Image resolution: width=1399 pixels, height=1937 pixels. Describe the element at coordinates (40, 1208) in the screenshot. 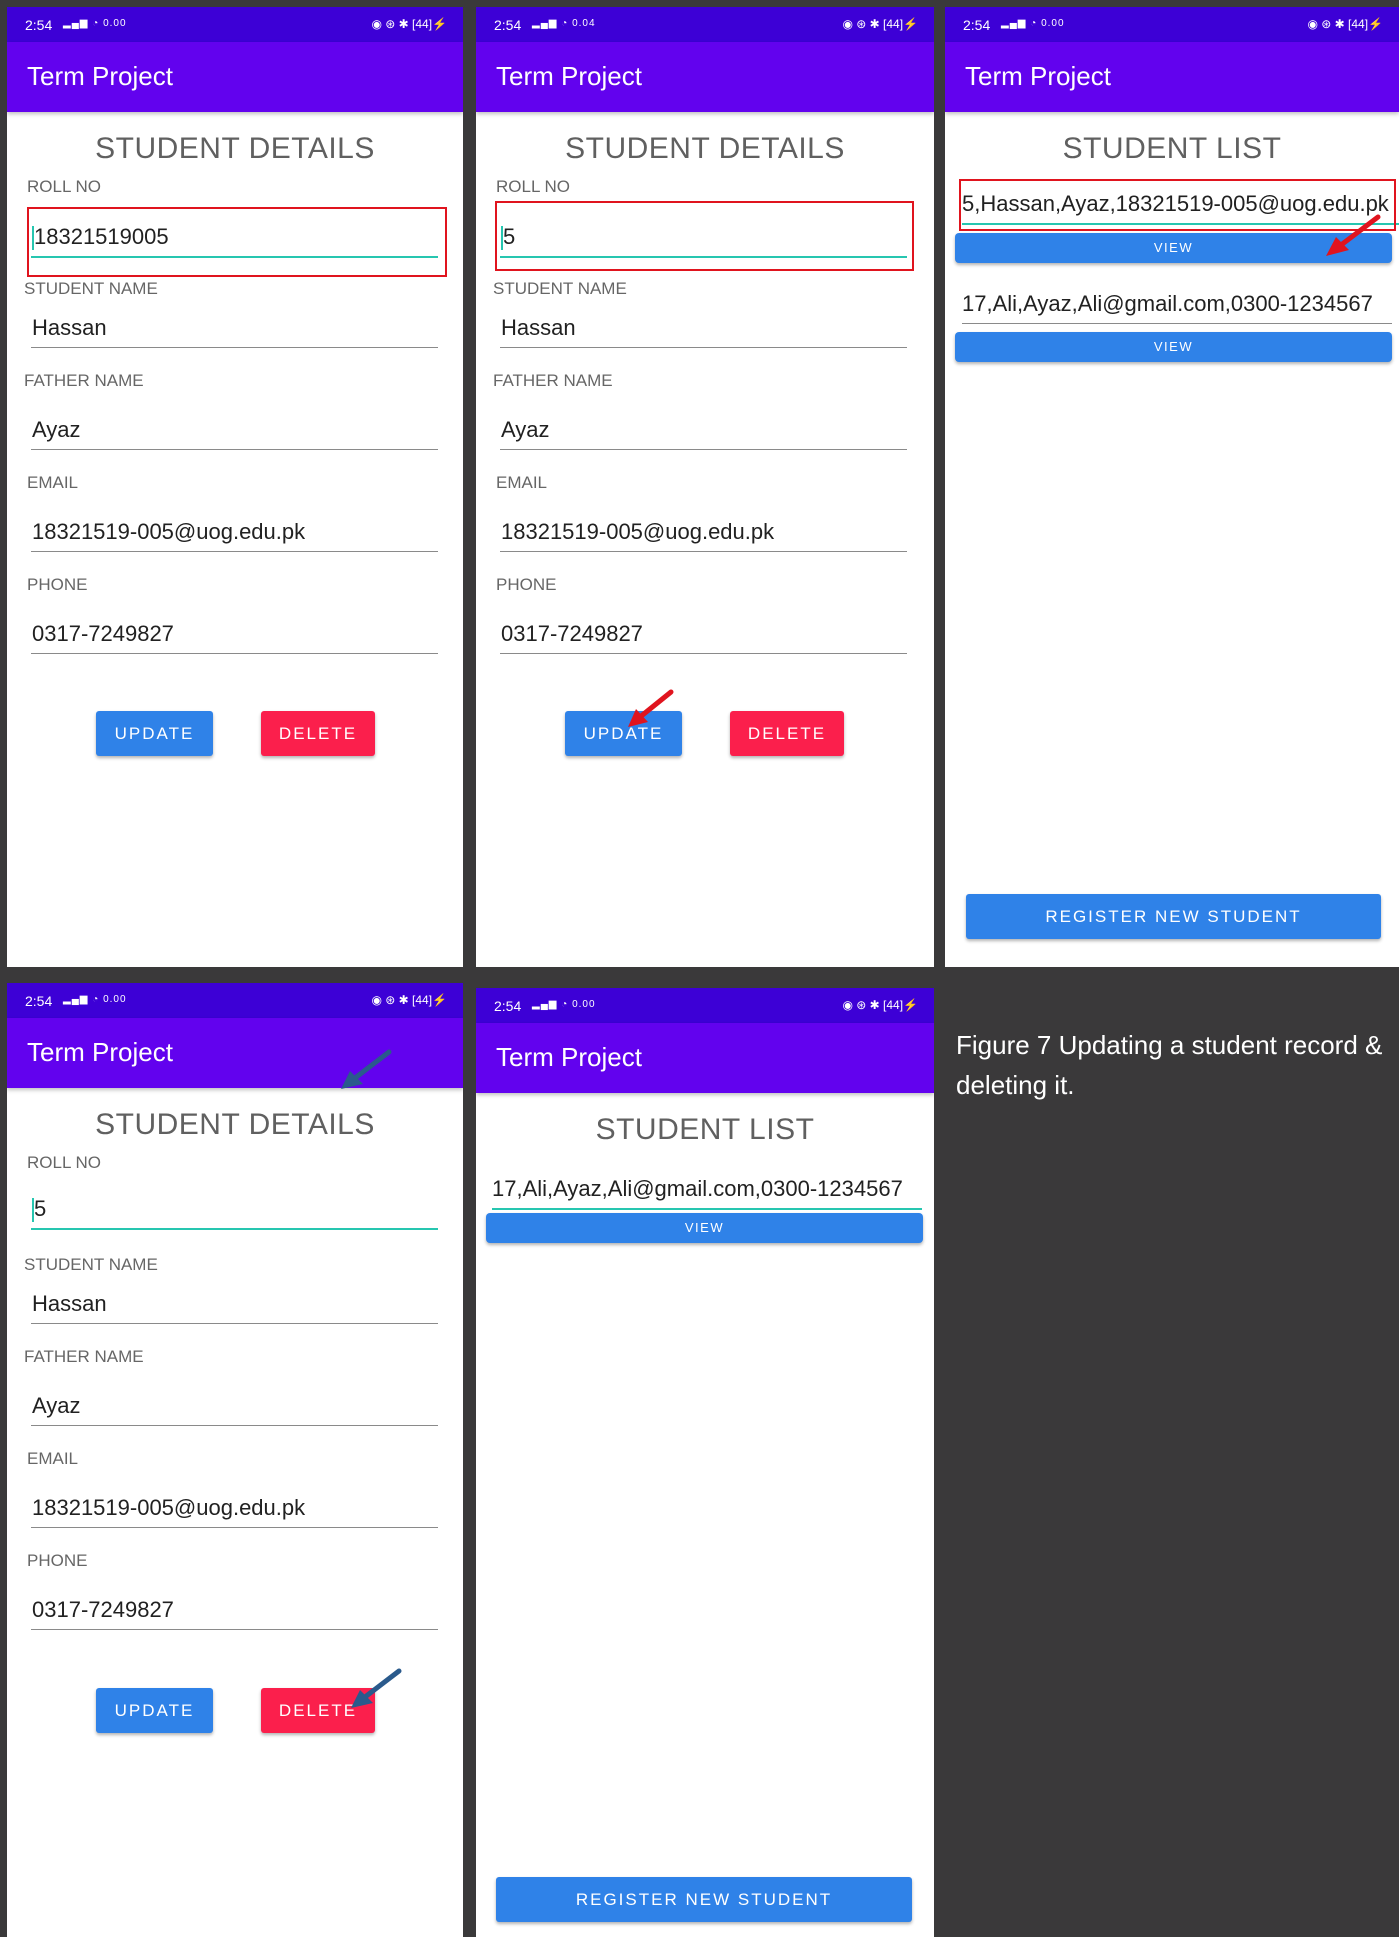

I see `roll-no-value: 5` at that location.